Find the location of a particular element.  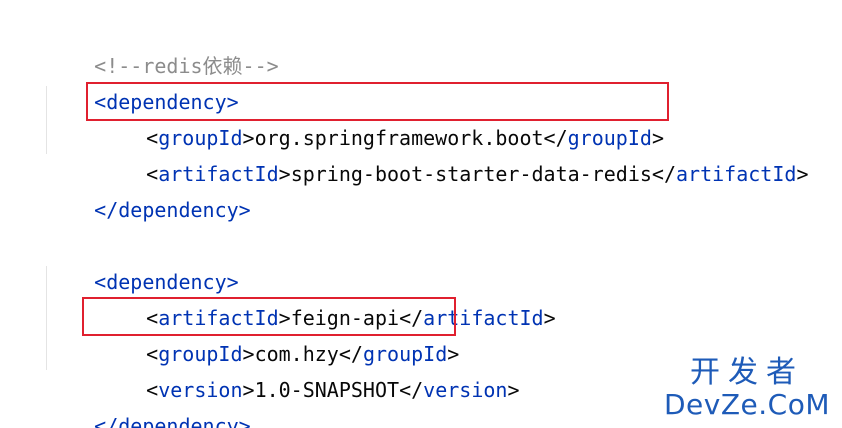

code-line-version: <version>1.0-SNAPSHOT</version> is located at coordinates (308, 369).